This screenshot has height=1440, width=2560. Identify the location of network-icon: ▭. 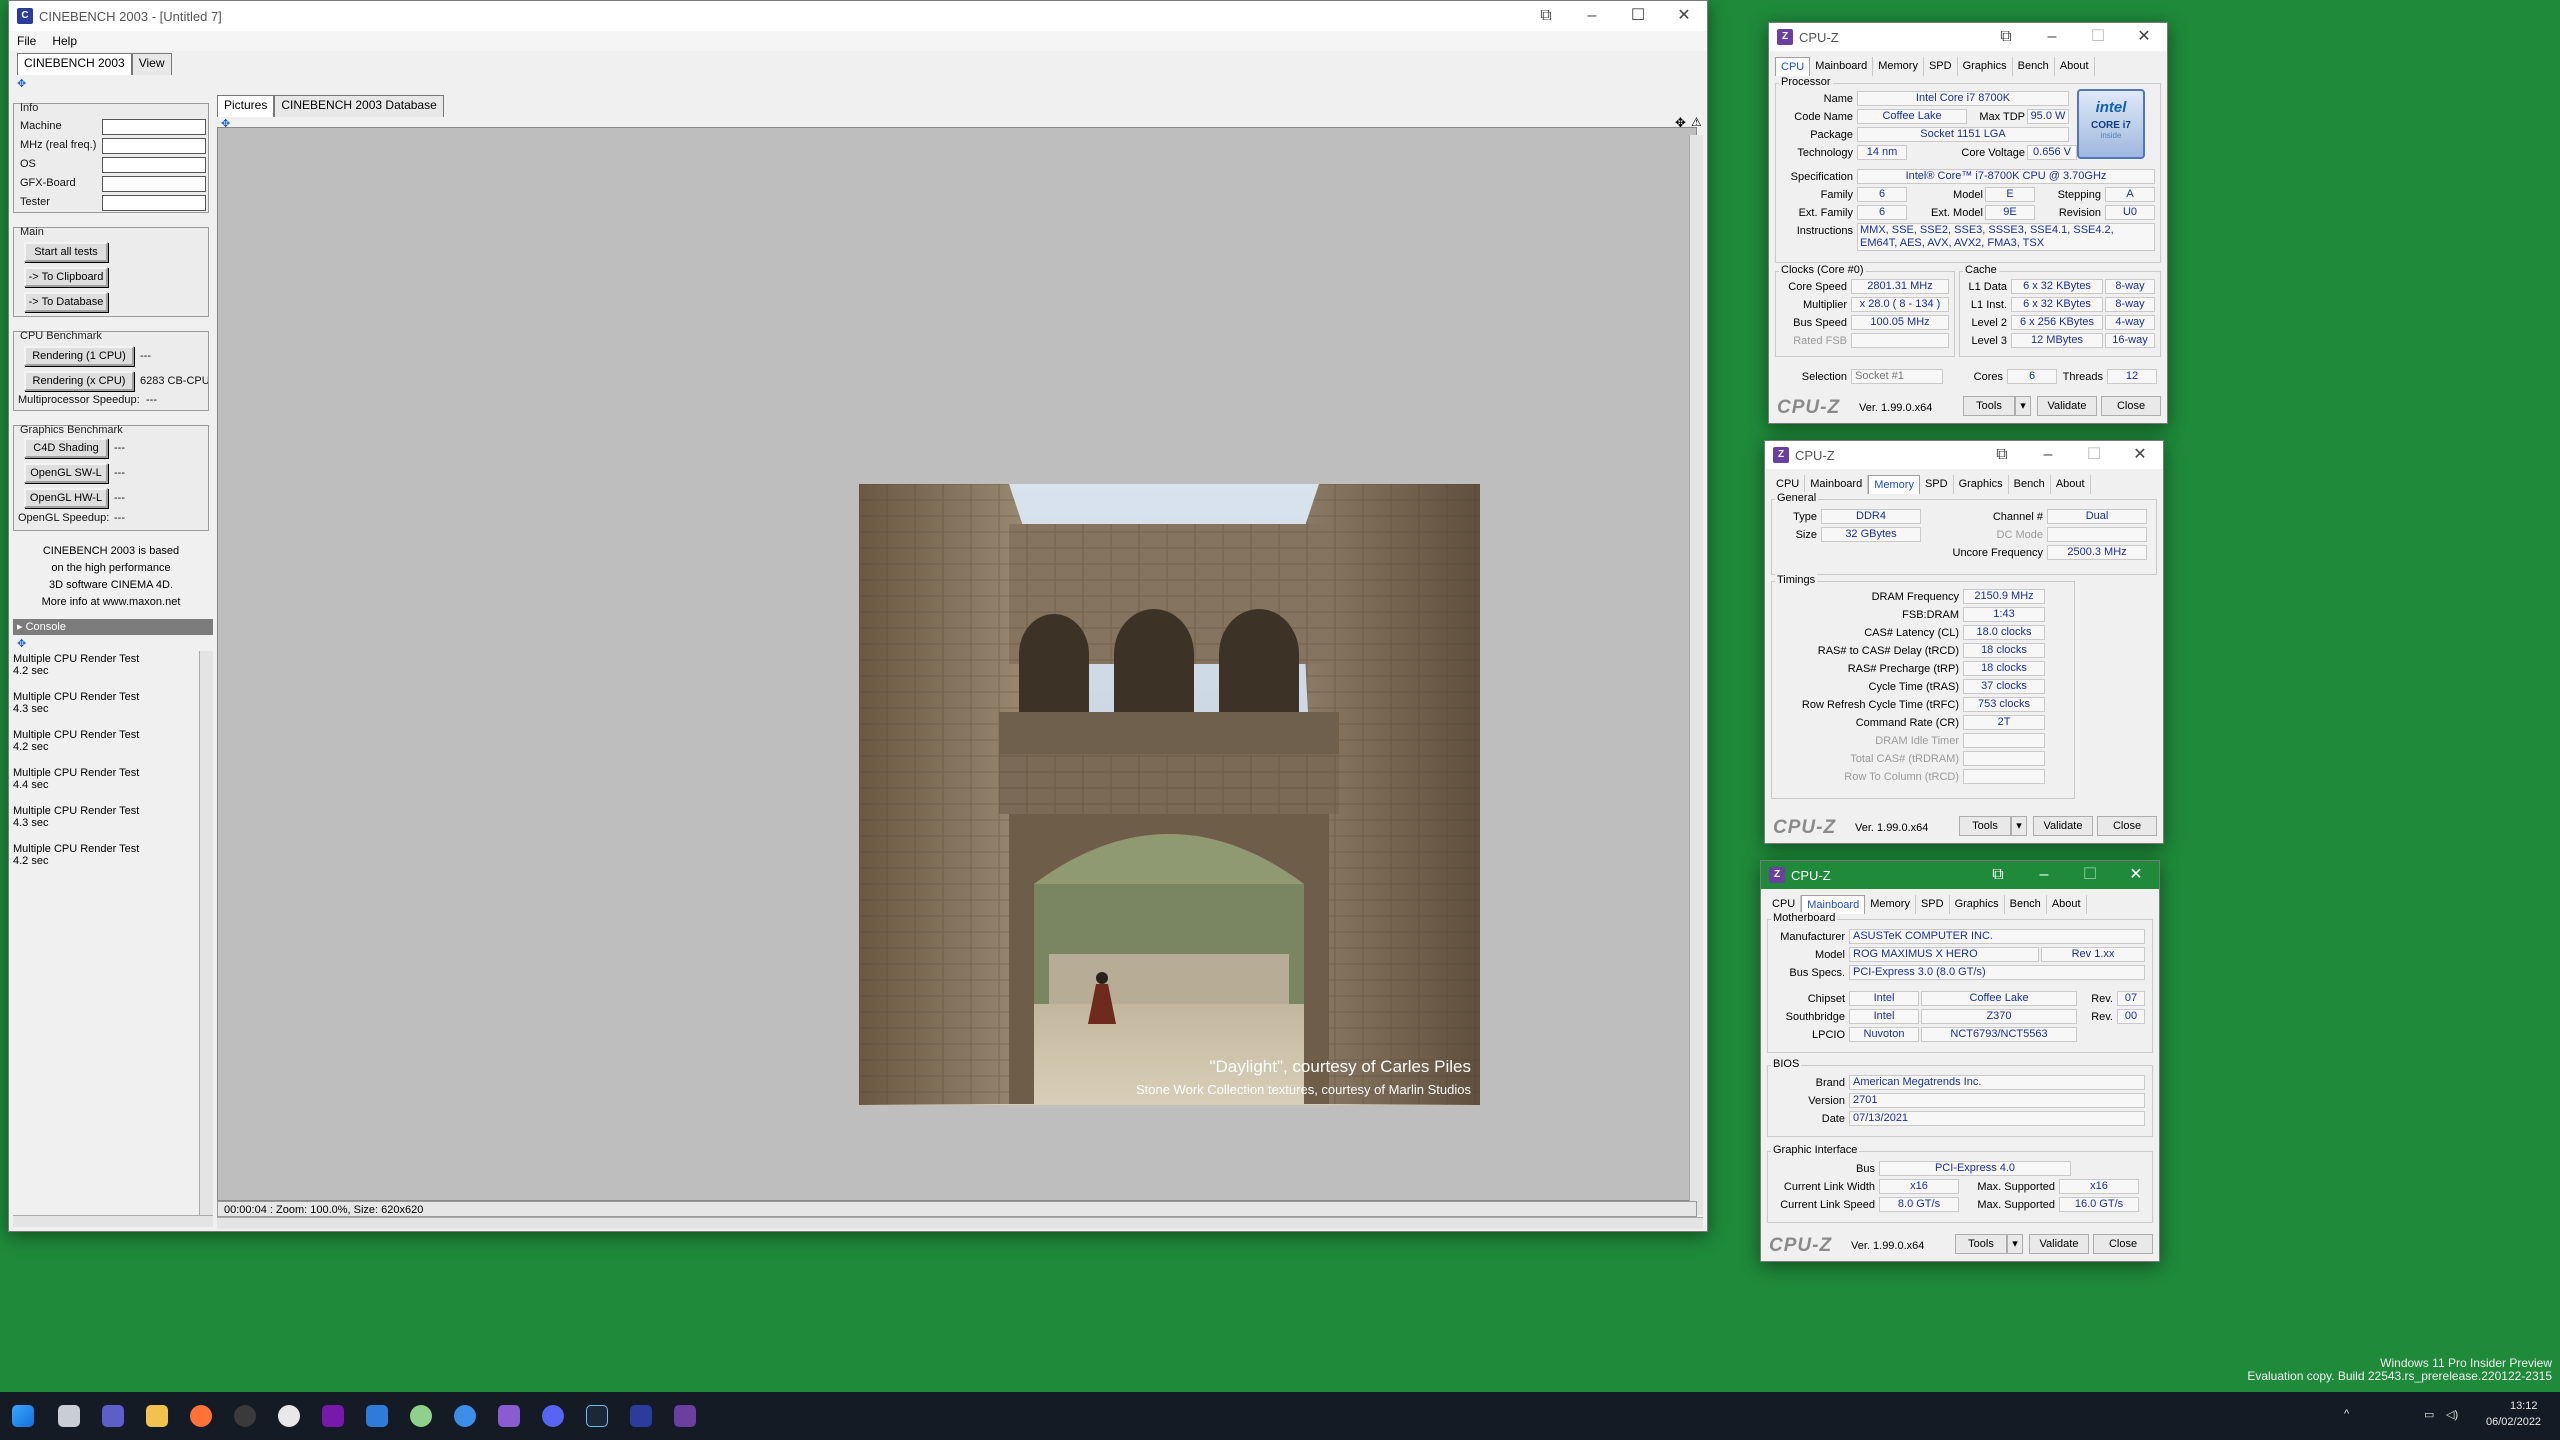
(2429, 1414).